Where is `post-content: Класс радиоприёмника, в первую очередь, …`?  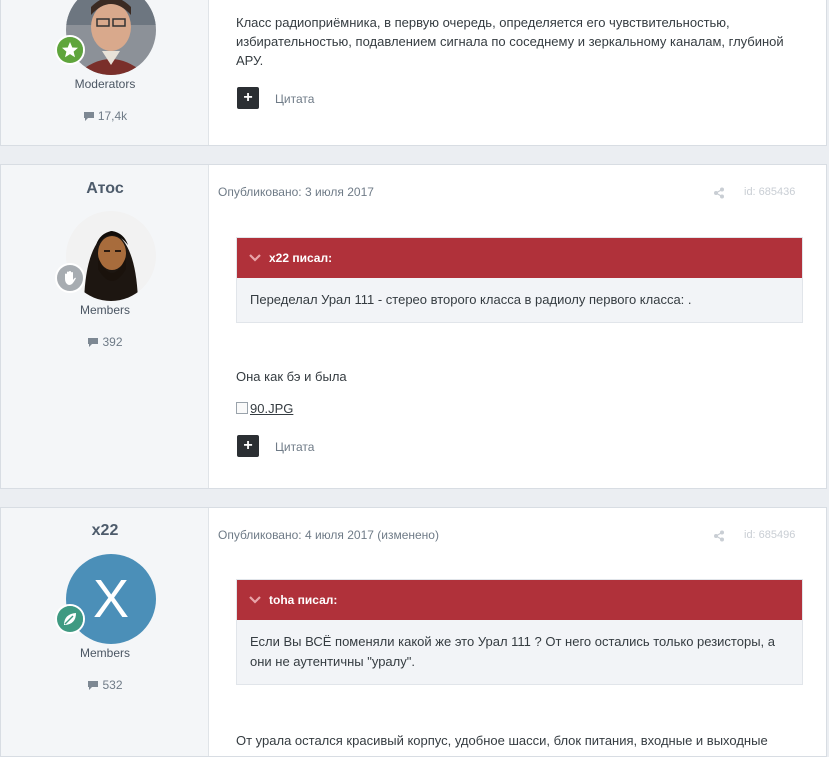
post-content: Класс радиоприёмника, в первую очередь, … is located at coordinates (521, 41).